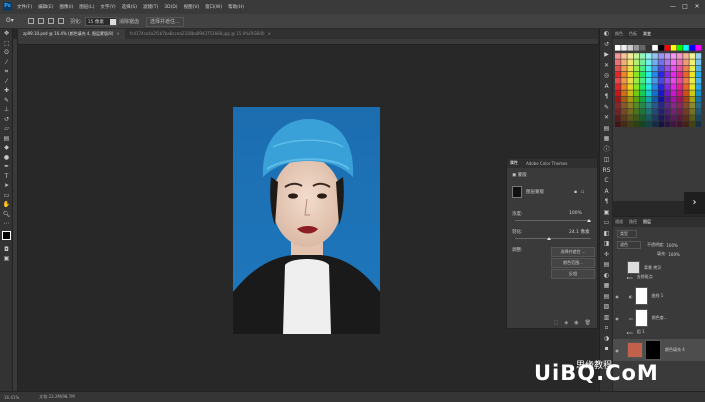  Describe the element at coordinates (66, 7) in the screenshot. I see `menu-image: 图像(I)` at that location.